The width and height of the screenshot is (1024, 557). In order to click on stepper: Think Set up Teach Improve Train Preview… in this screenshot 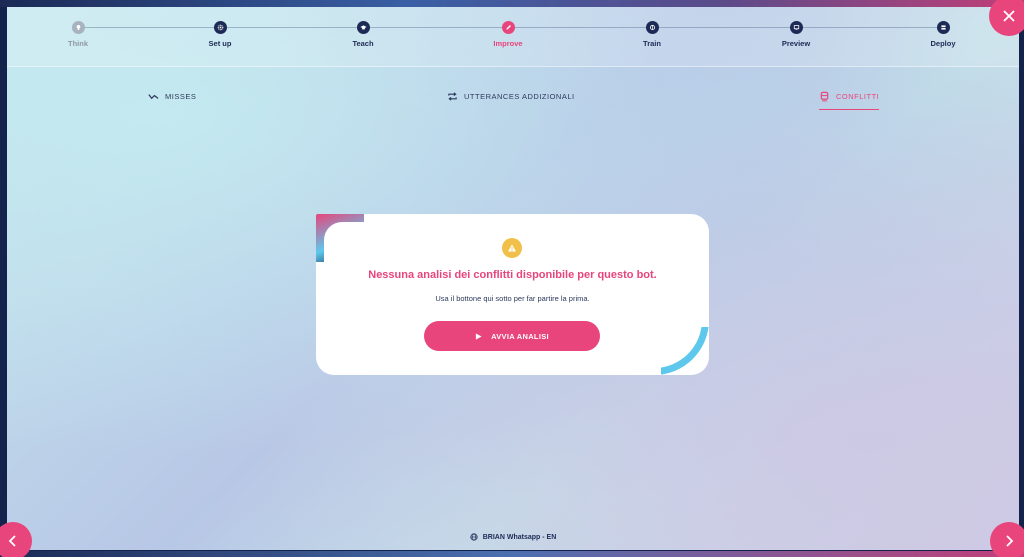, I will do `click(513, 37)`.